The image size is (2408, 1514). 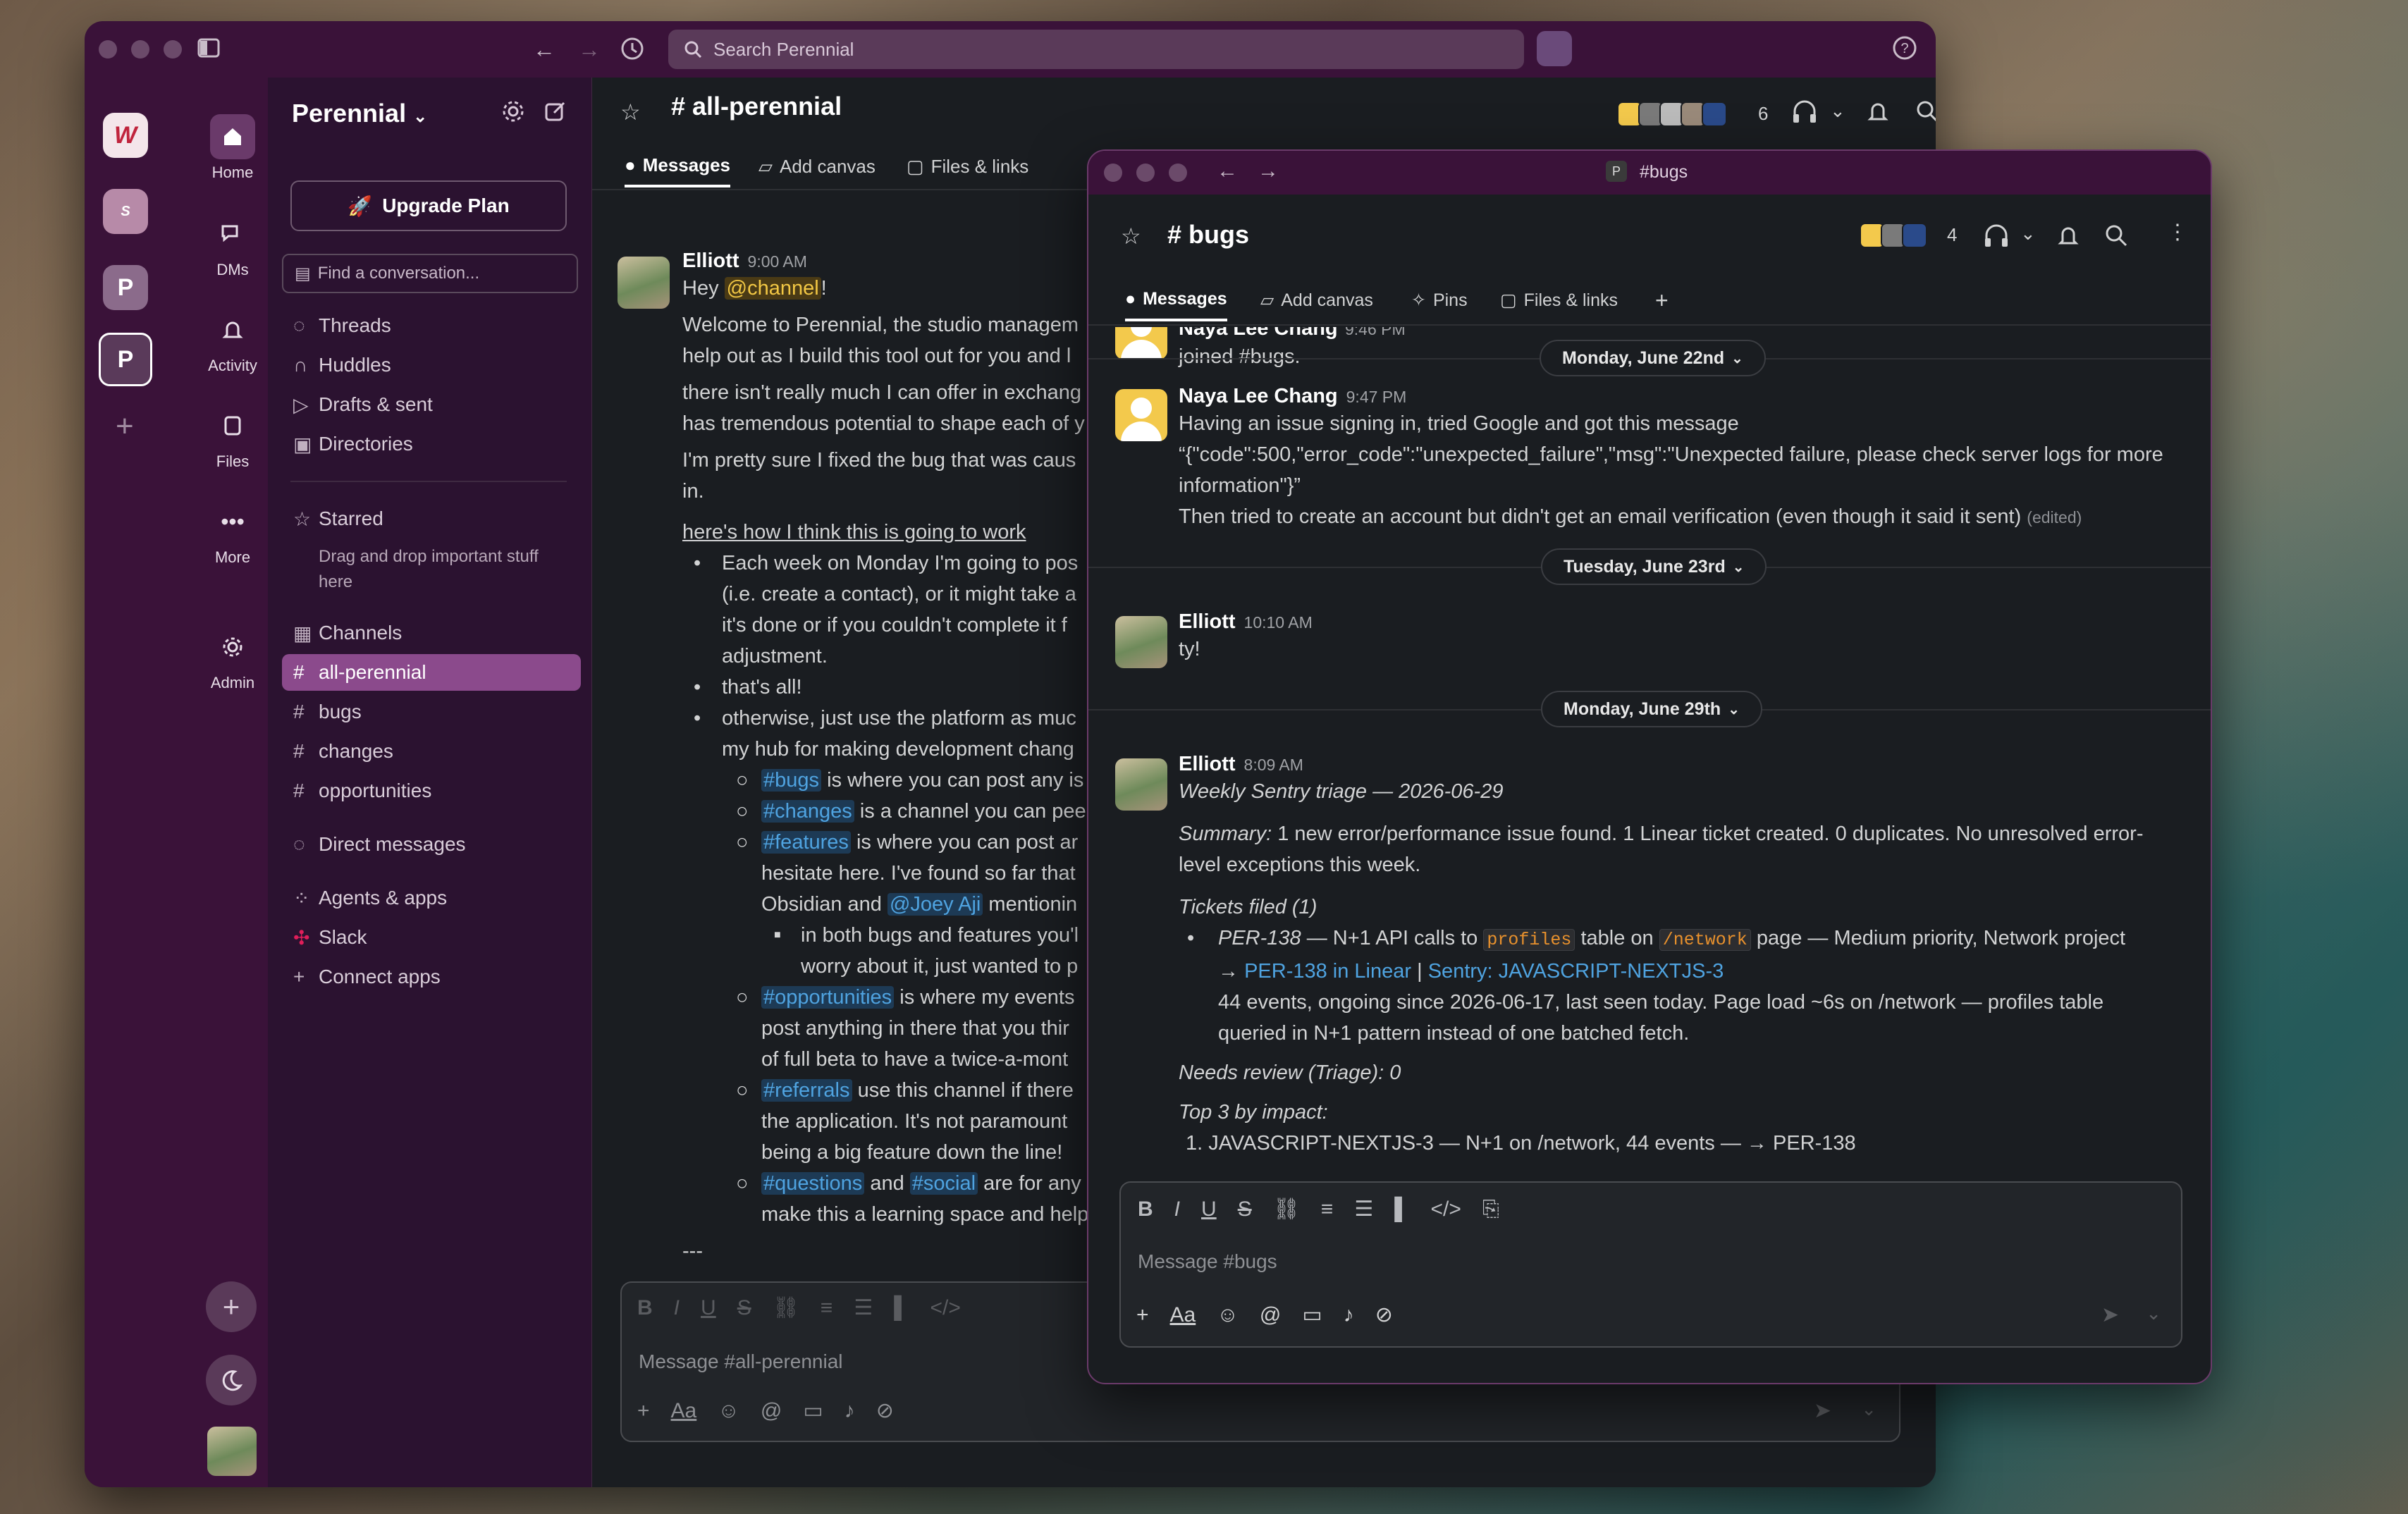 What do you see at coordinates (432, 791) in the screenshot?
I see `sidebar-item-opportunities: # opportunities` at bounding box center [432, 791].